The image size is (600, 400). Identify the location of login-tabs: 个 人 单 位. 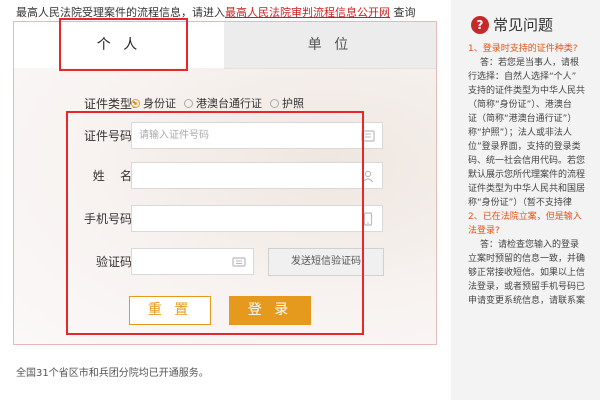
(225, 45).